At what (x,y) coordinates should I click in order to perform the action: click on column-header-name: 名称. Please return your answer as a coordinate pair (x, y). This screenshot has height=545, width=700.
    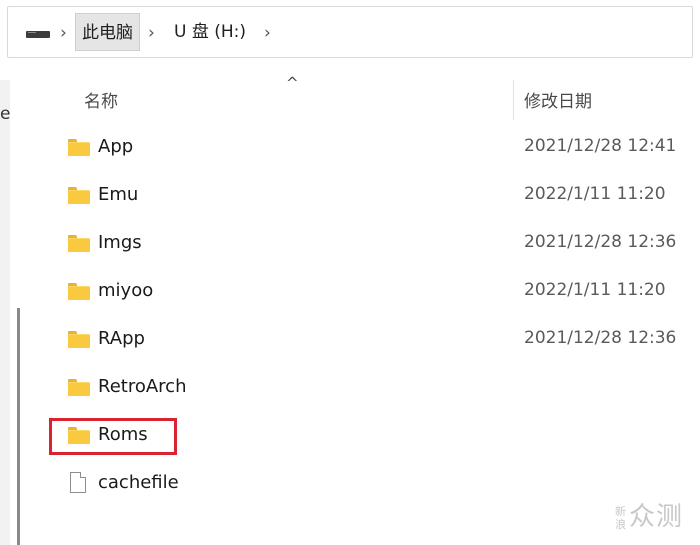
    Looking at the image, I should click on (101, 99).